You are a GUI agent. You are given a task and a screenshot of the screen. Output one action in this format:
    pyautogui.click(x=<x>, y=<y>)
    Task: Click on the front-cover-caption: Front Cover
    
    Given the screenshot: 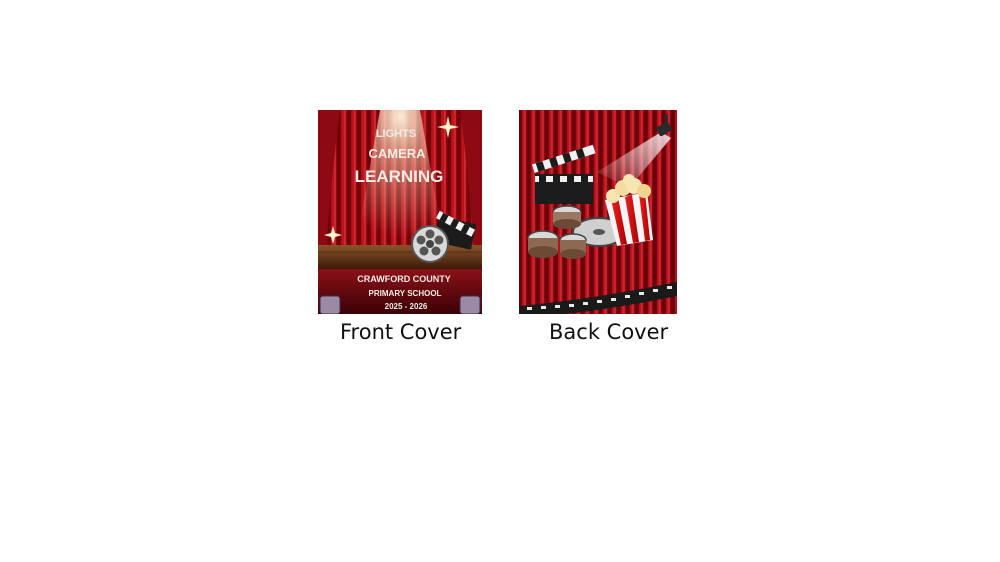 What is the action you would take?
    pyautogui.click(x=401, y=332)
    